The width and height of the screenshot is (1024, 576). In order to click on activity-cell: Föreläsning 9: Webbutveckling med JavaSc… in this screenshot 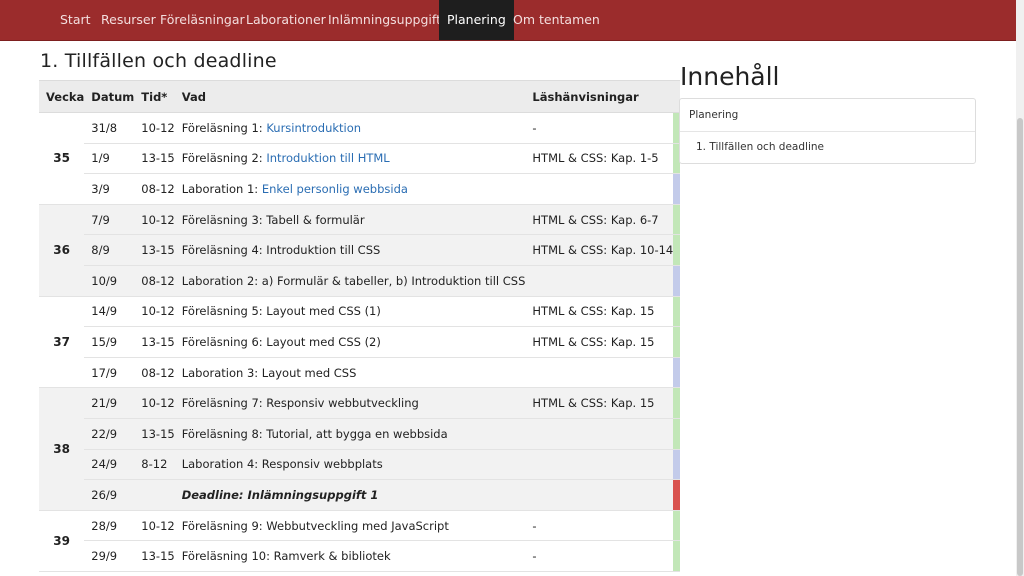, I will do `click(350, 526)`.